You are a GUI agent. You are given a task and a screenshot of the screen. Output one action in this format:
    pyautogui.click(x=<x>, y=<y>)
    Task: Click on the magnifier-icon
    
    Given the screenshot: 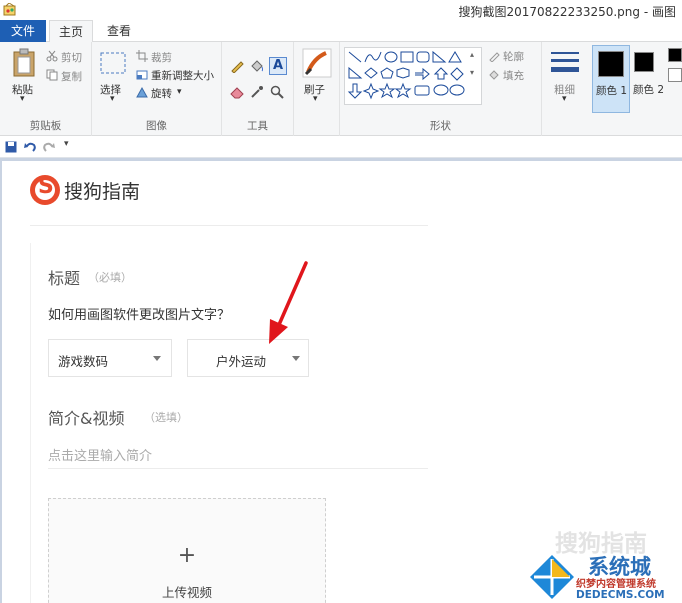 What is the action you would take?
    pyautogui.click(x=277, y=92)
    